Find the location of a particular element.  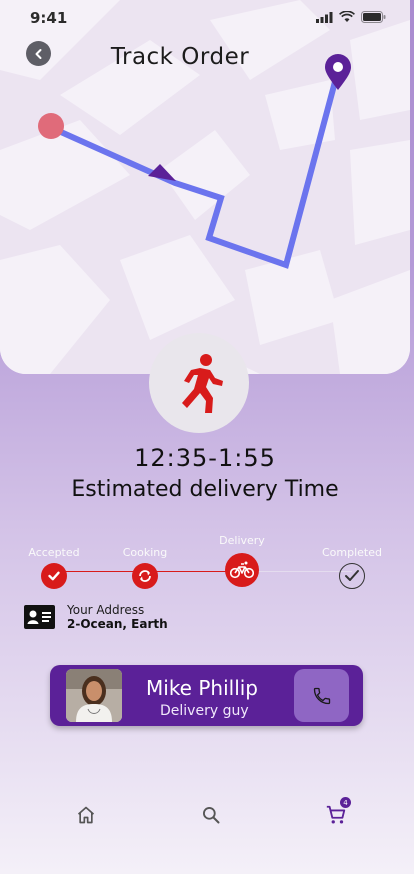

step-label: Accepted is located at coordinates (54, 552).